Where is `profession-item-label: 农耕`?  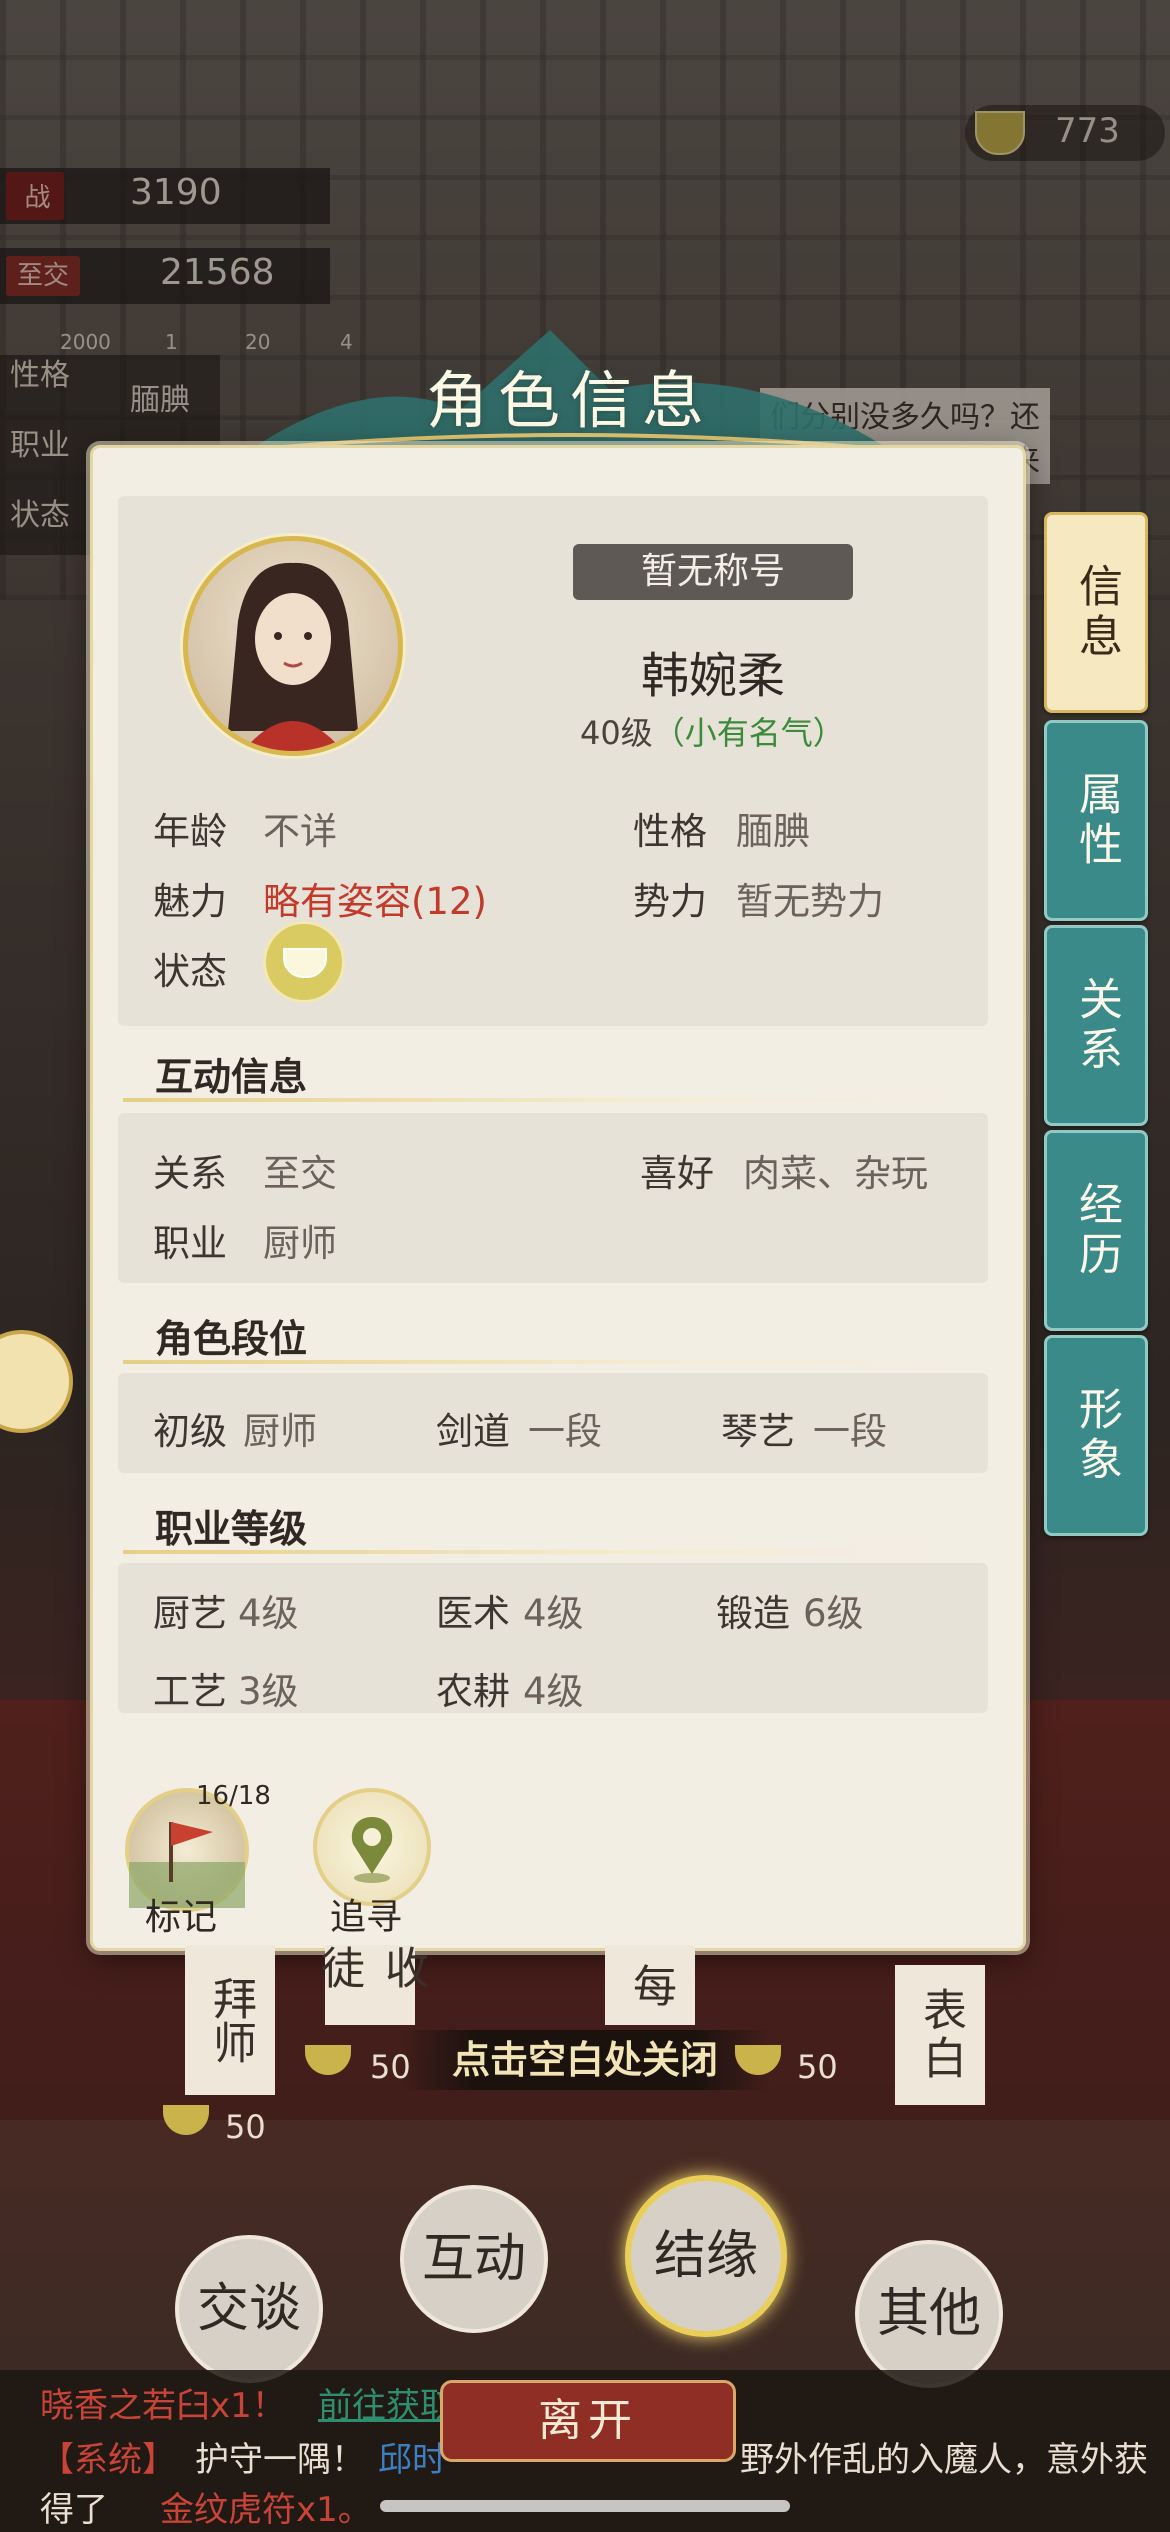
profession-item-label: 农耕 is located at coordinates (473, 1691).